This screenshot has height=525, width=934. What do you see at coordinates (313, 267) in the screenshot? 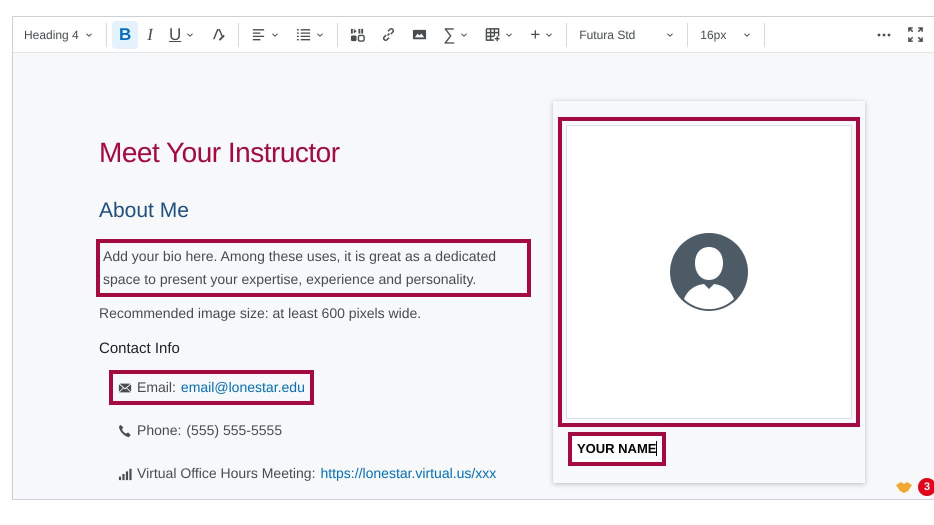
I see `bio-paragraph: Add your bio here. Among these uses, it is great as a dedicated space to present your expertise, experience and personality.` at bounding box center [313, 267].